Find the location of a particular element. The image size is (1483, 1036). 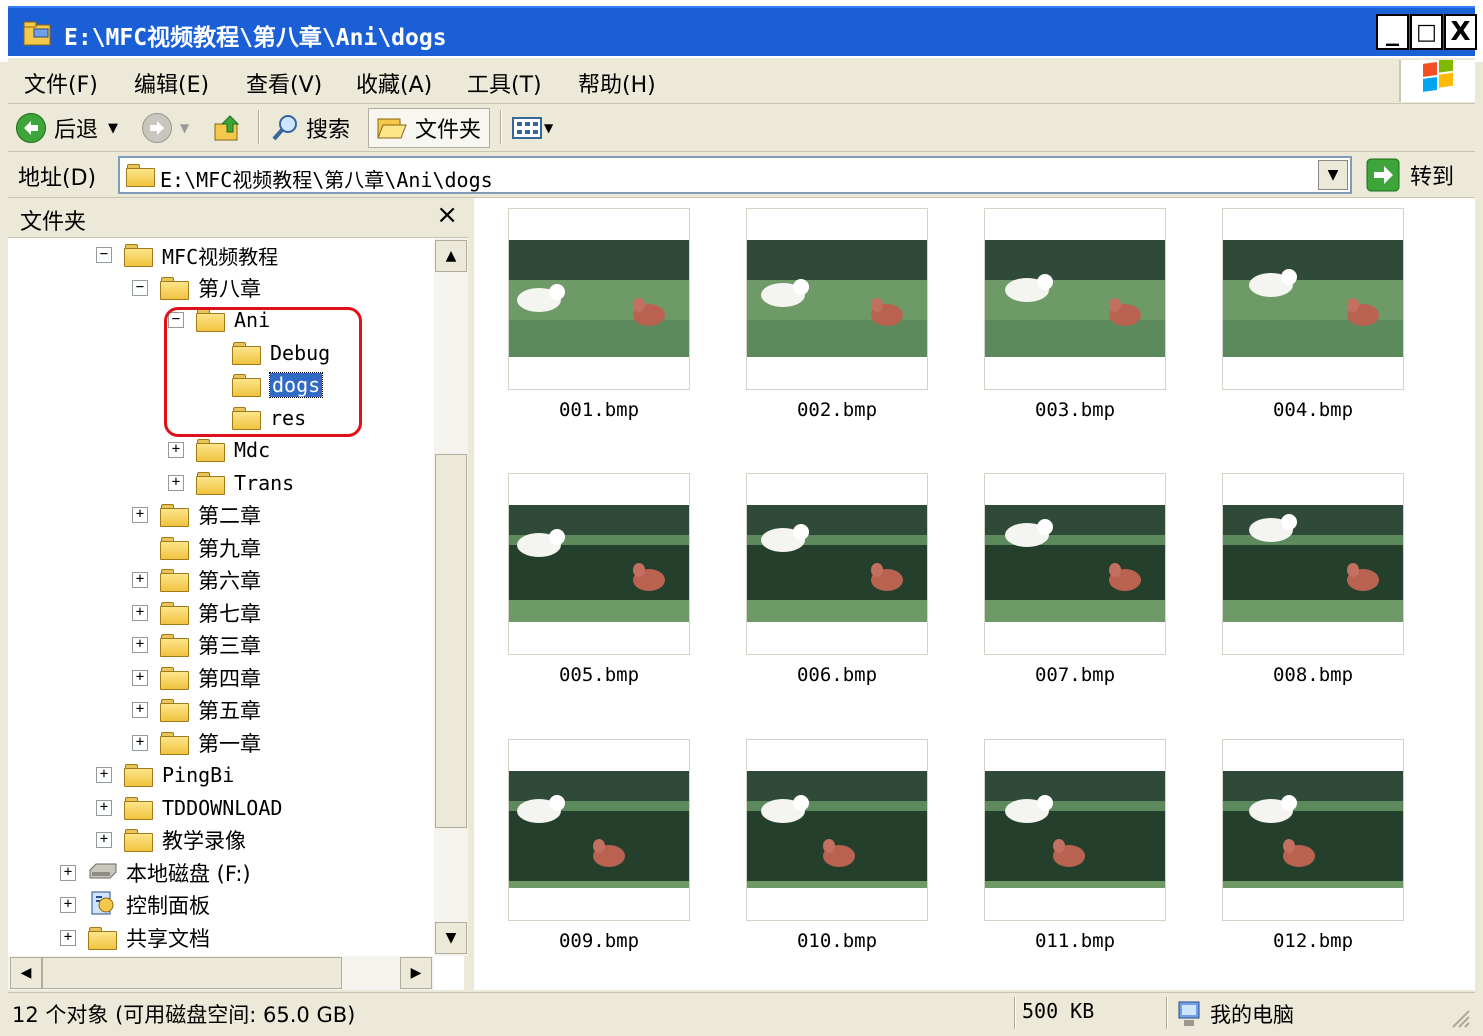

scroll-down-icon: ▼ is located at coordinates (451, 938).